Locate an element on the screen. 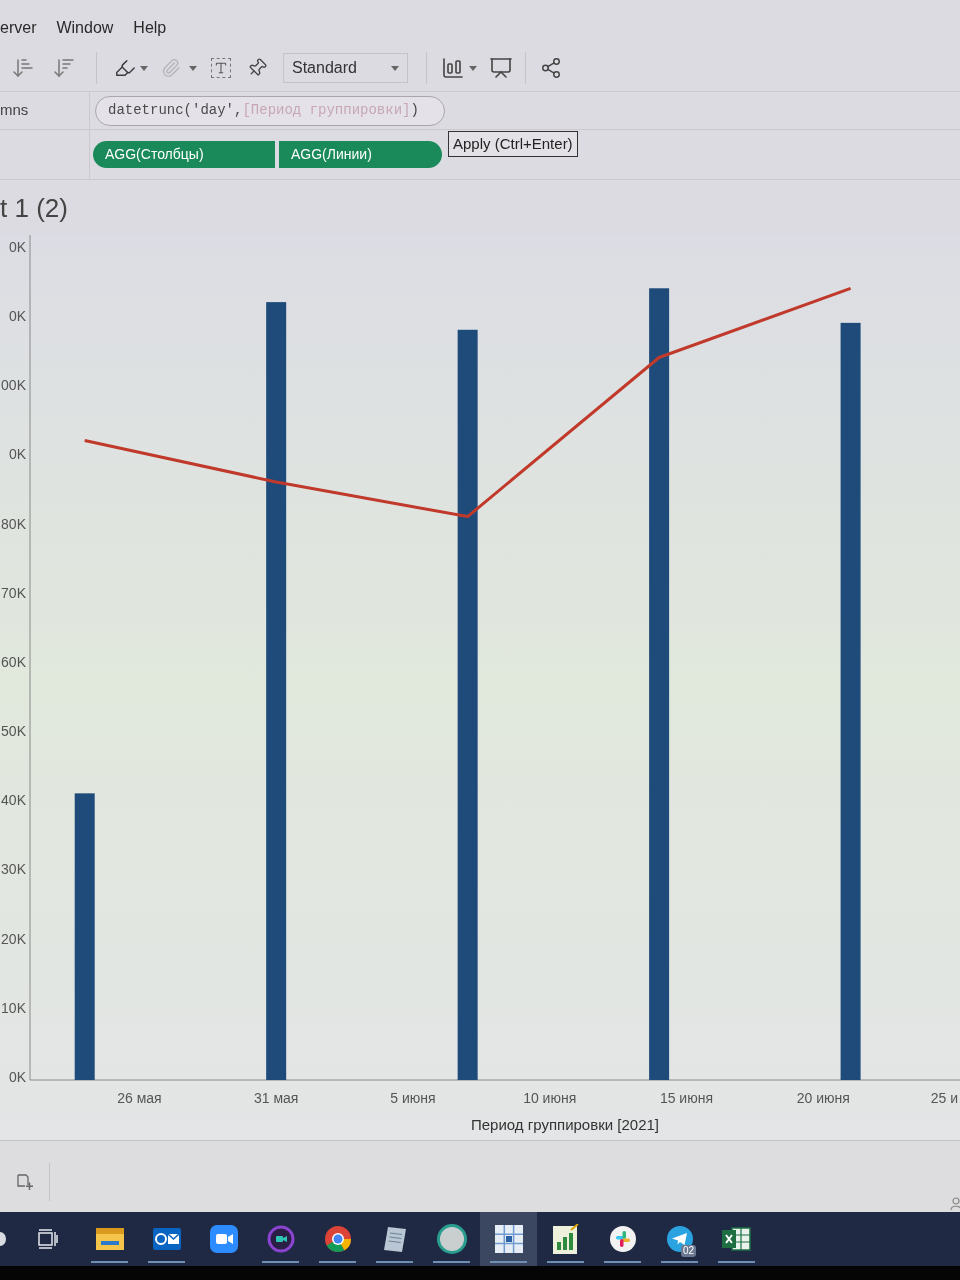 Image resolution: width=960 pixels, height=1280 pixels. axis-tick-label: 25 и is located at coordinates (944, 1098).